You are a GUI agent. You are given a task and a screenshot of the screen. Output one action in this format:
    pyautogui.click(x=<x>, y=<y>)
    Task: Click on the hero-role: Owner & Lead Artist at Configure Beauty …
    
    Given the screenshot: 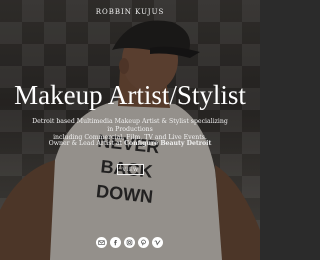 What is the action you would take?
    pyautogui.click(x=130, y=144)
    